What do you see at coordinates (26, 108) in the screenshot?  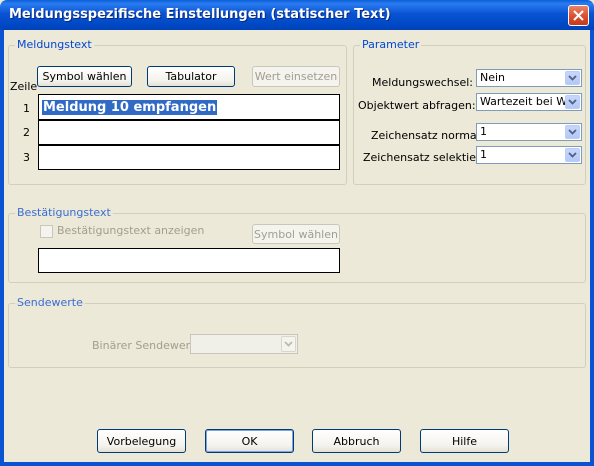 I see `line-number-1: 1` at bounding box center [26, 108].